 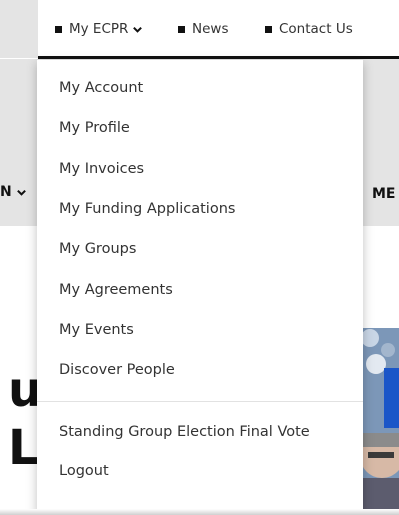 I want to click on main-nav-item-left-label: N, so click(x=6, y=192).